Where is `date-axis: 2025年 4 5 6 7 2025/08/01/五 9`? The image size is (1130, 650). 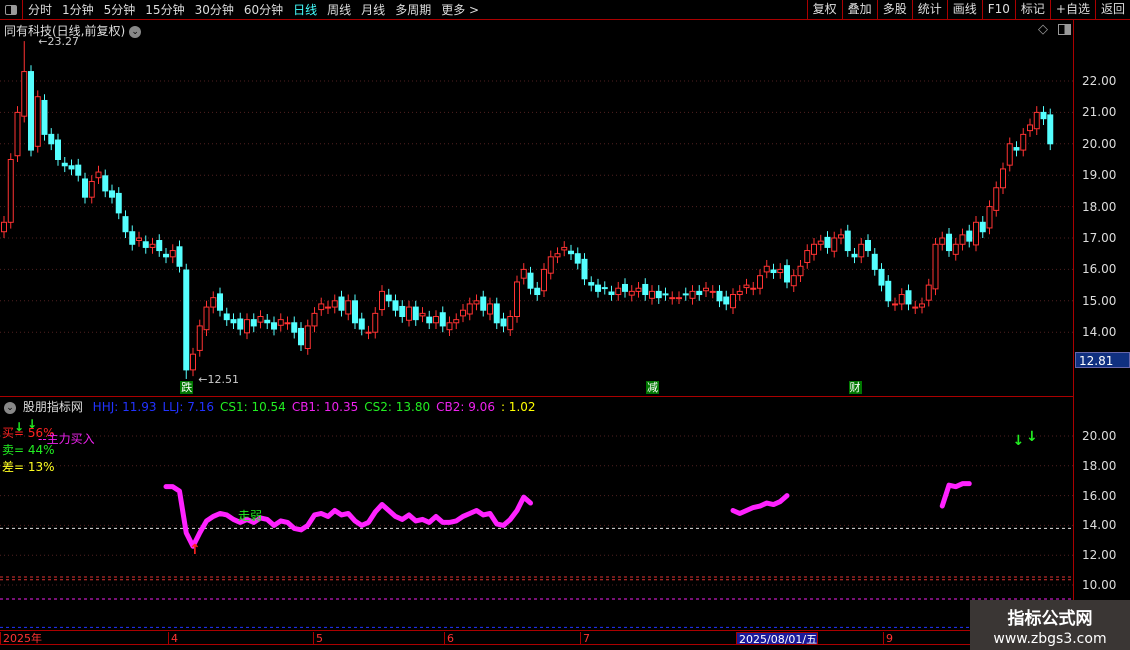 date-axis: 2025年 4 5 6 7 2025/08/01/五 9 is located at coordinates (536, 638).